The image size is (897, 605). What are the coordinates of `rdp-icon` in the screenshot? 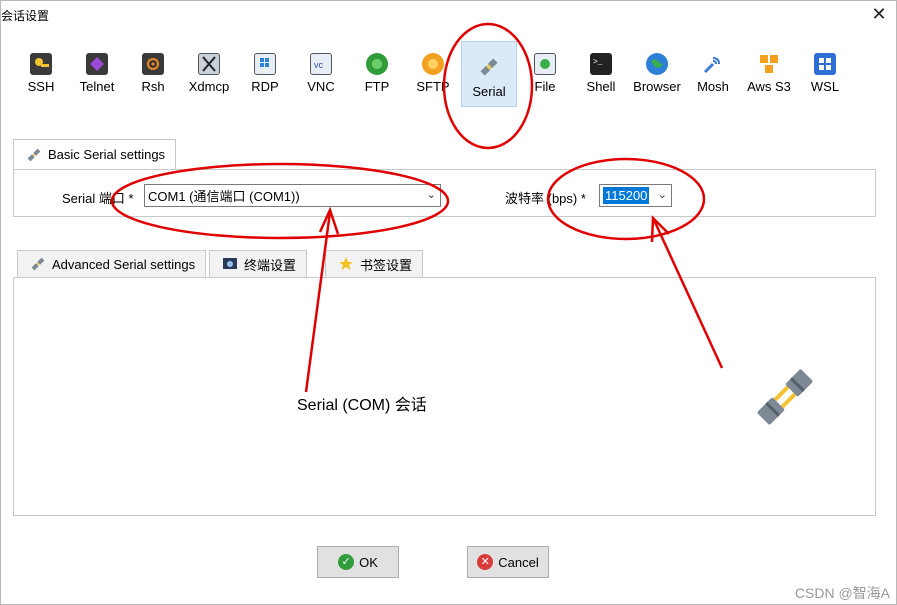 It's located at (265, 64).